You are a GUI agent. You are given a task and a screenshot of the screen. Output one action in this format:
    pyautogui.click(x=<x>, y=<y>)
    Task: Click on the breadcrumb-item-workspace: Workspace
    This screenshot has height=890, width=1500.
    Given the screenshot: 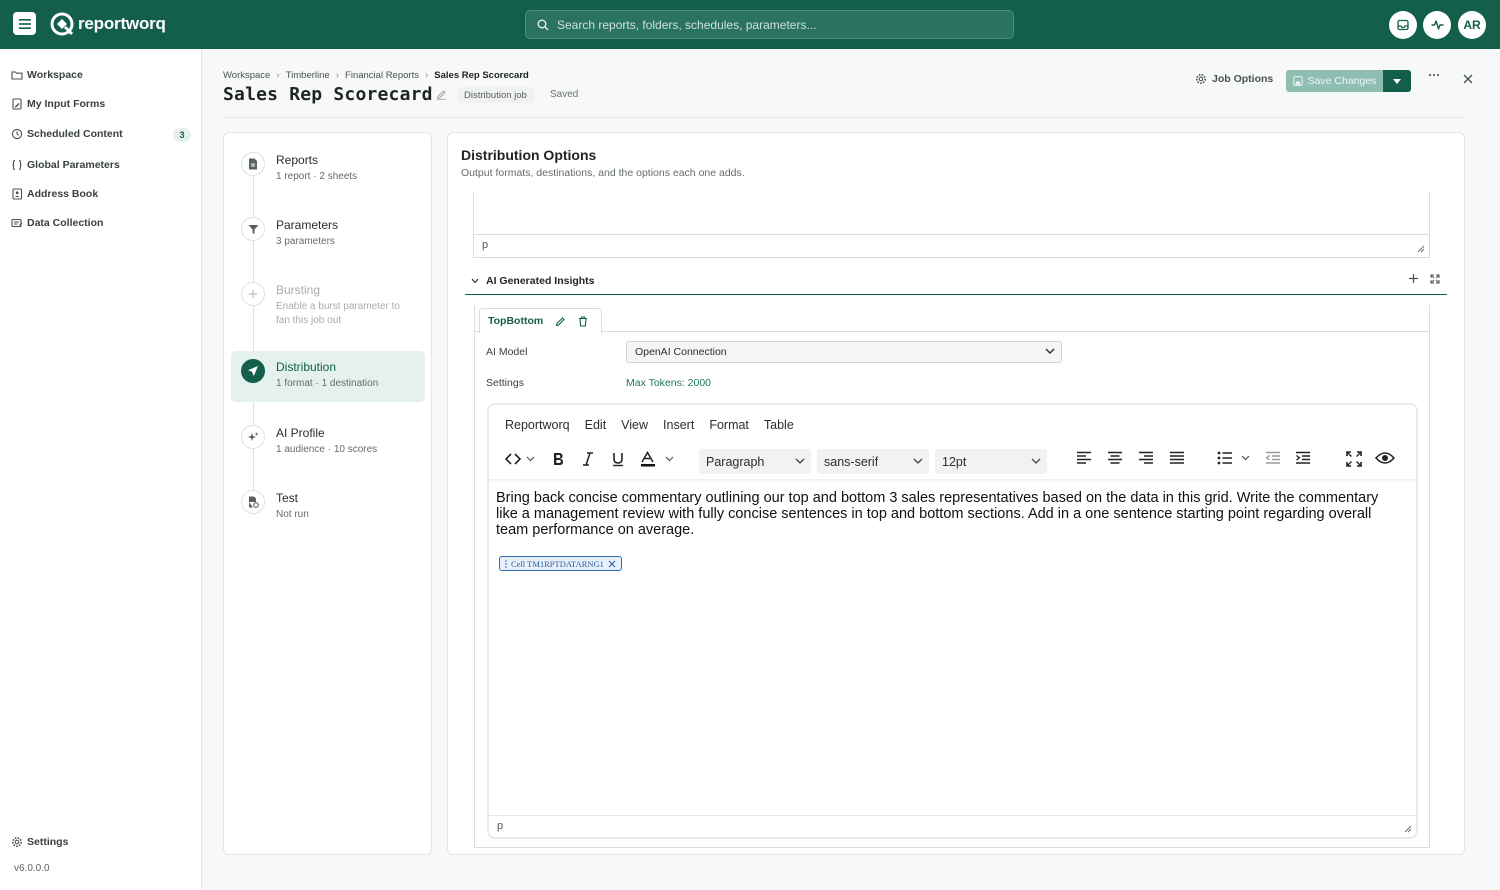 What is the action you would take?
    pyautogui.click(x=246, y=75)
    